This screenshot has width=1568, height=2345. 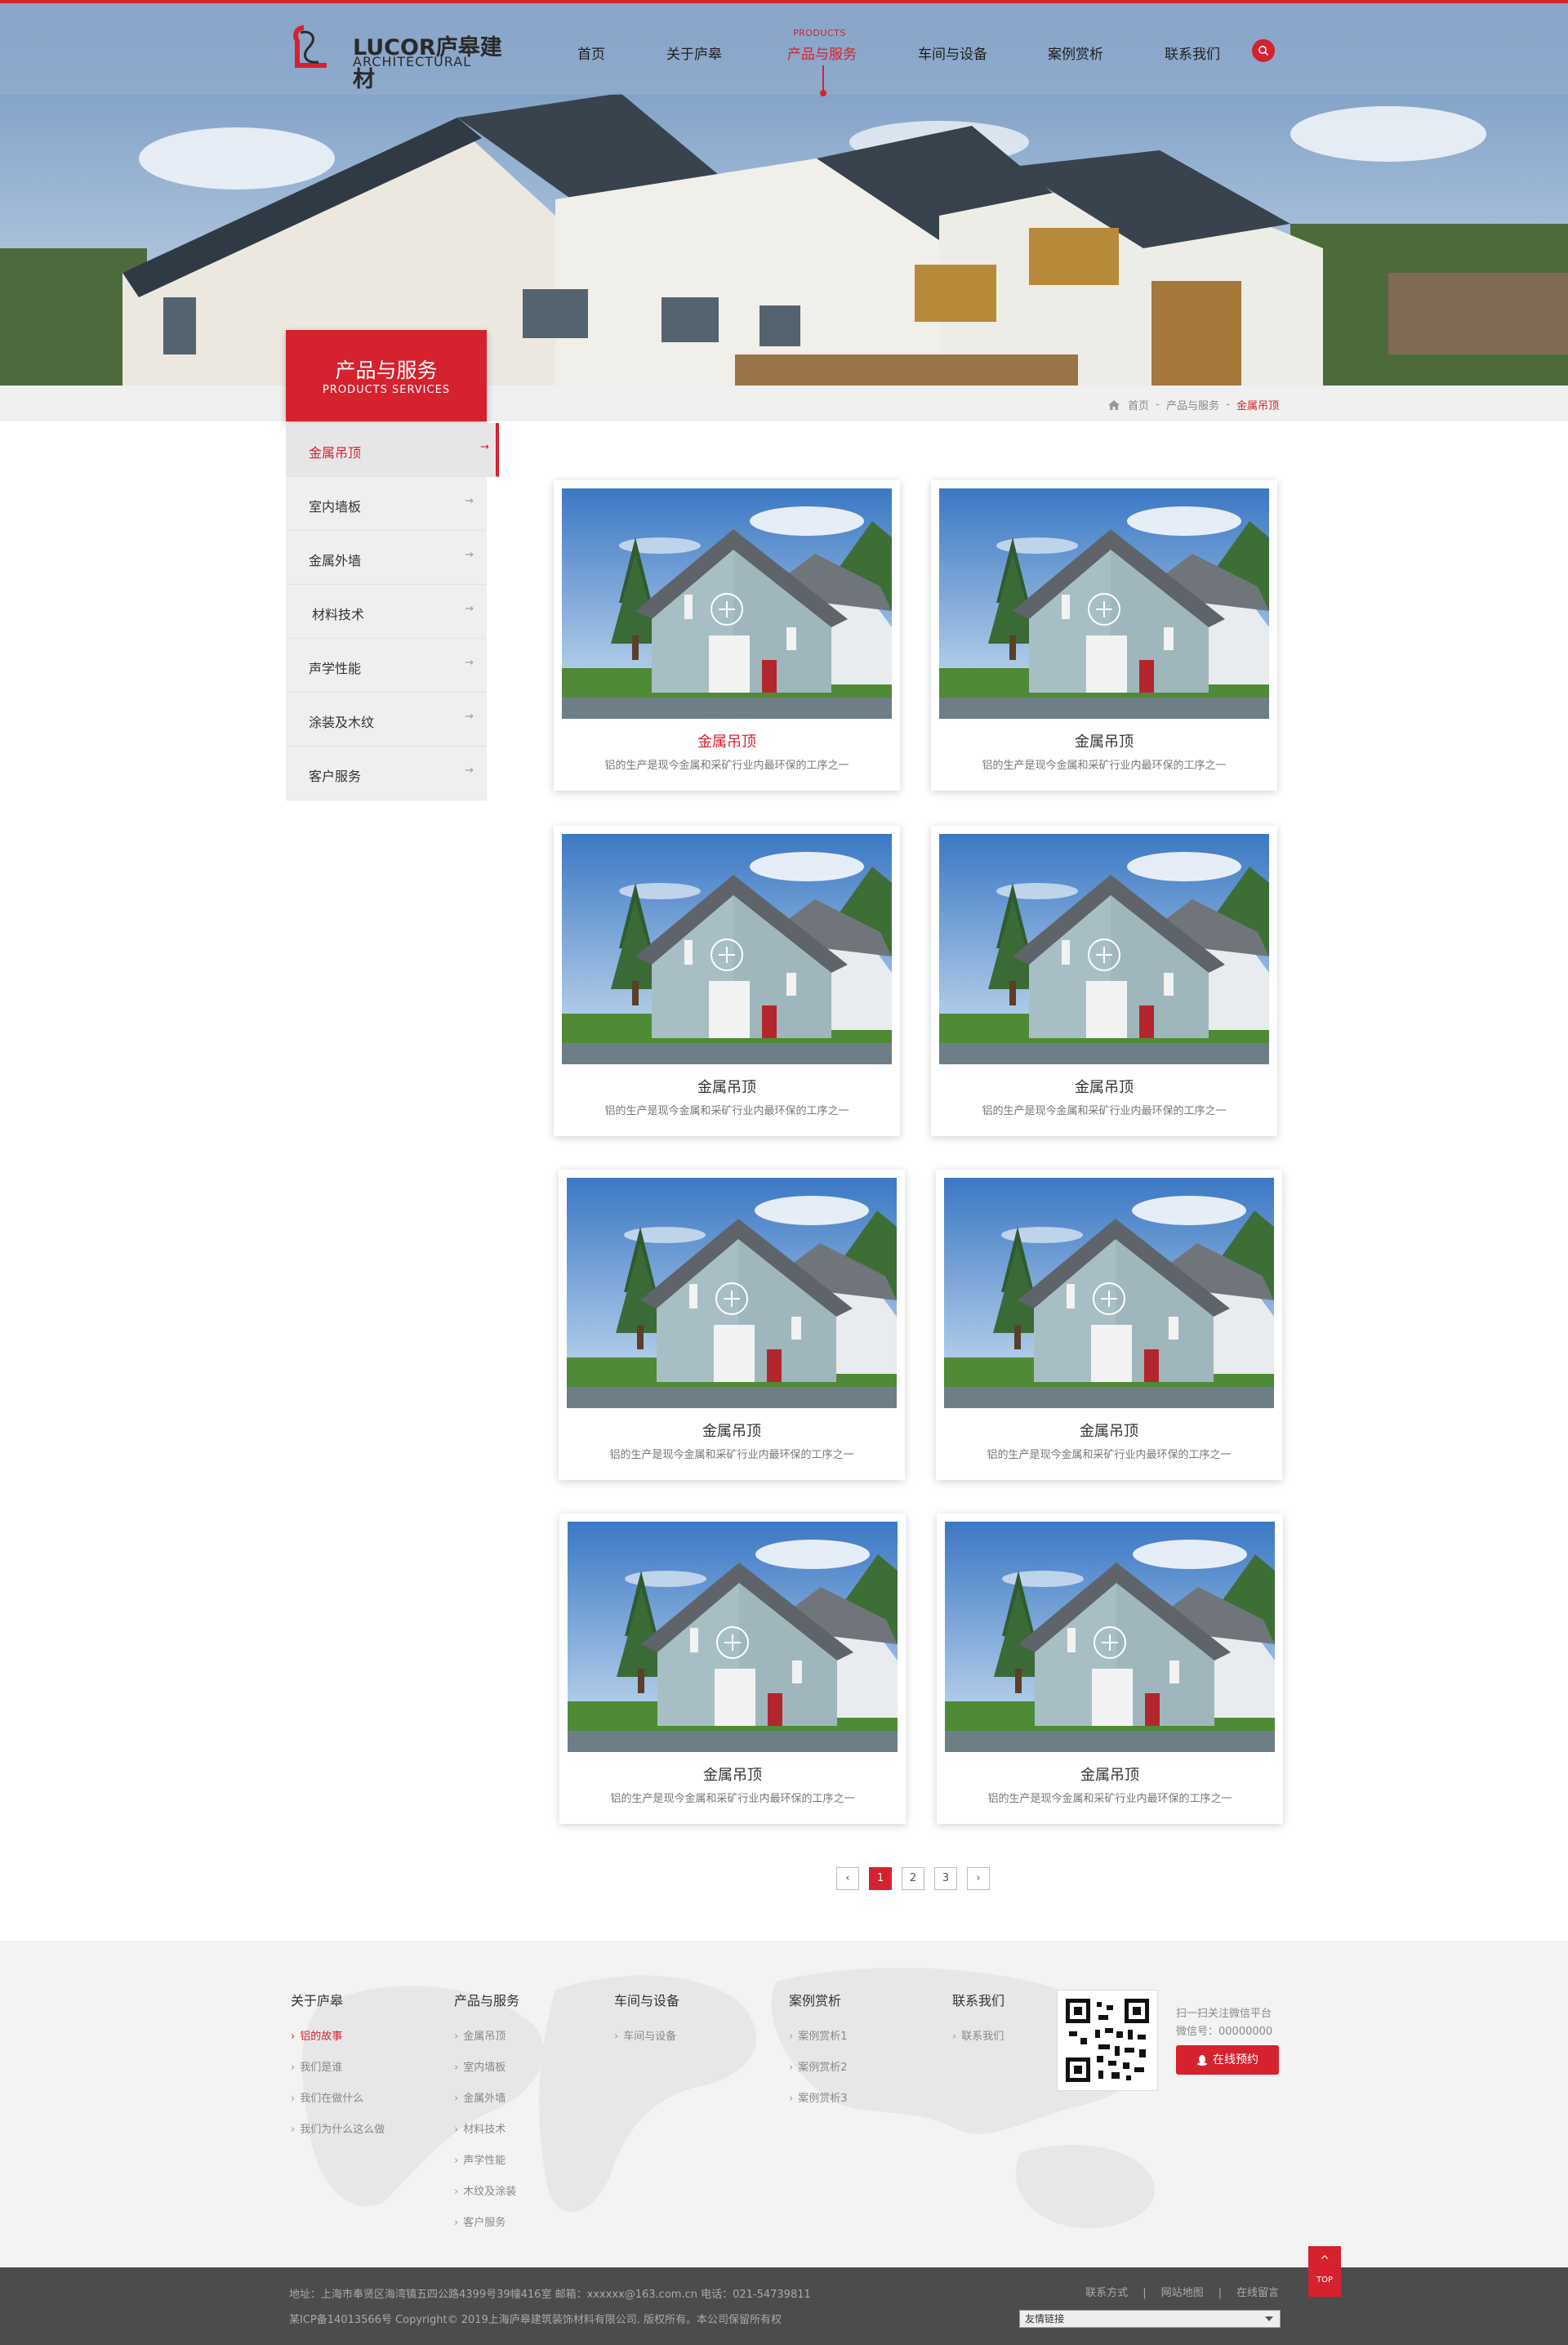 I want to click on brand-logo: LUCOR庐皋建材 ARCHITECTURAL, so click(x=396, y=57).